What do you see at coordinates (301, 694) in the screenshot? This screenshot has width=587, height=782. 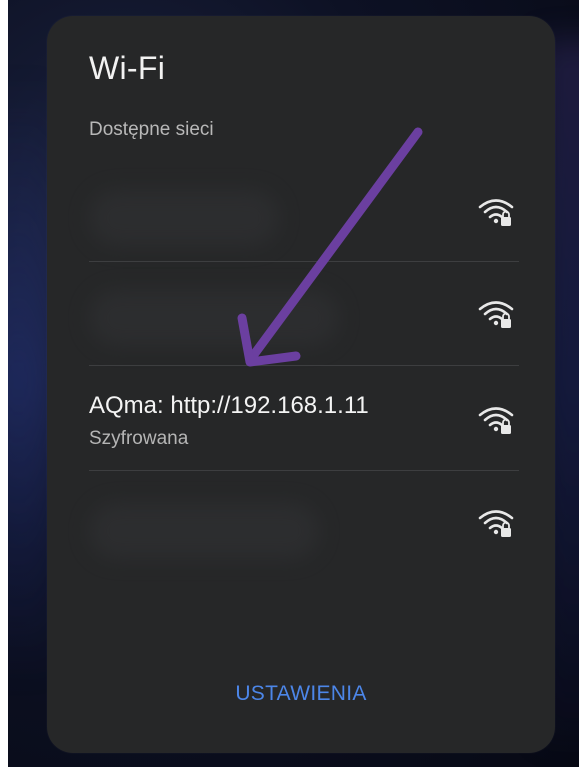 I see `settings-button: USTAWIENIA` at bounding box center [301, 694].